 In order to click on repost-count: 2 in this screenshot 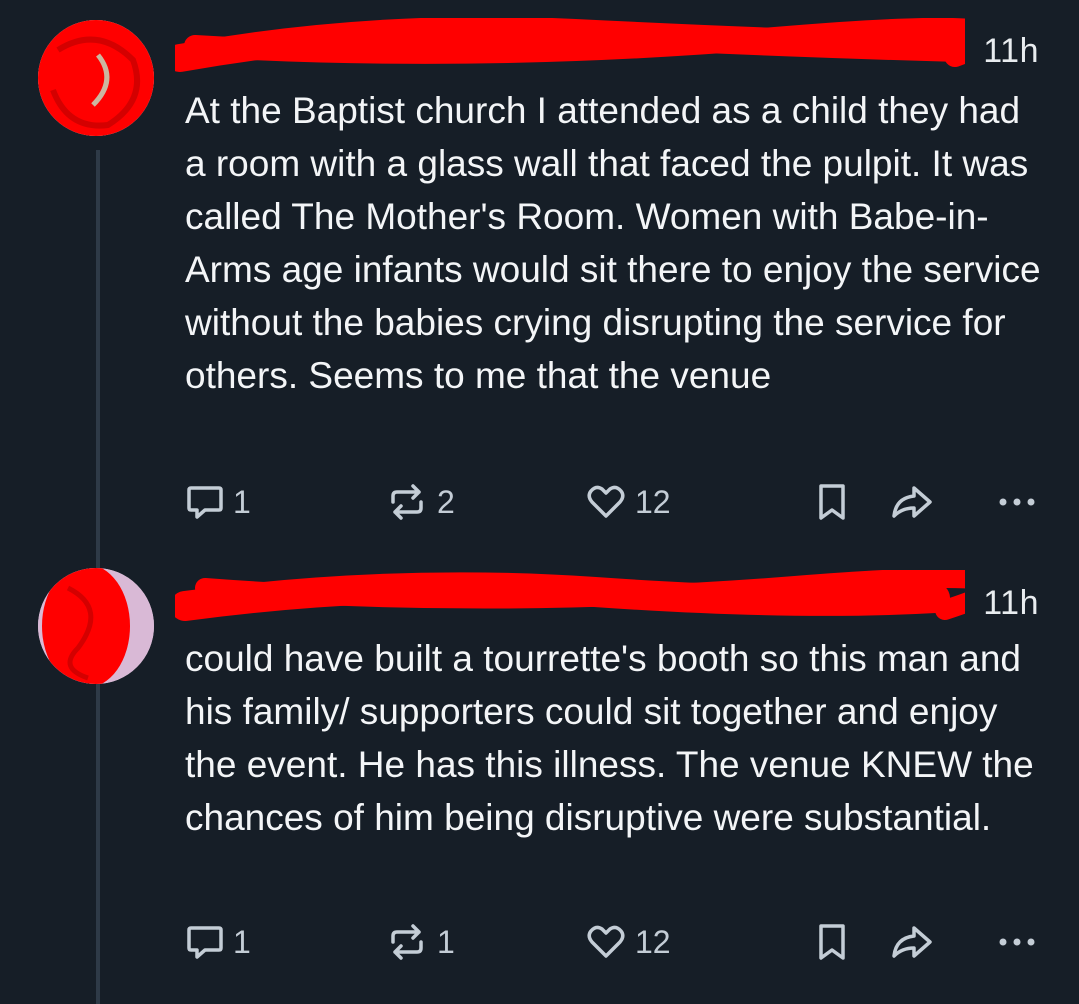, I will do `click(446, 501)`.